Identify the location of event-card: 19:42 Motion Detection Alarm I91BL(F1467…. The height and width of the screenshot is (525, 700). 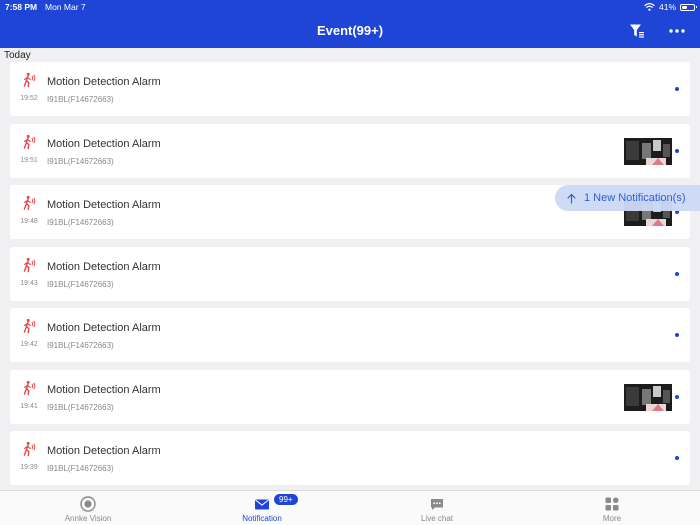
(350, 335).